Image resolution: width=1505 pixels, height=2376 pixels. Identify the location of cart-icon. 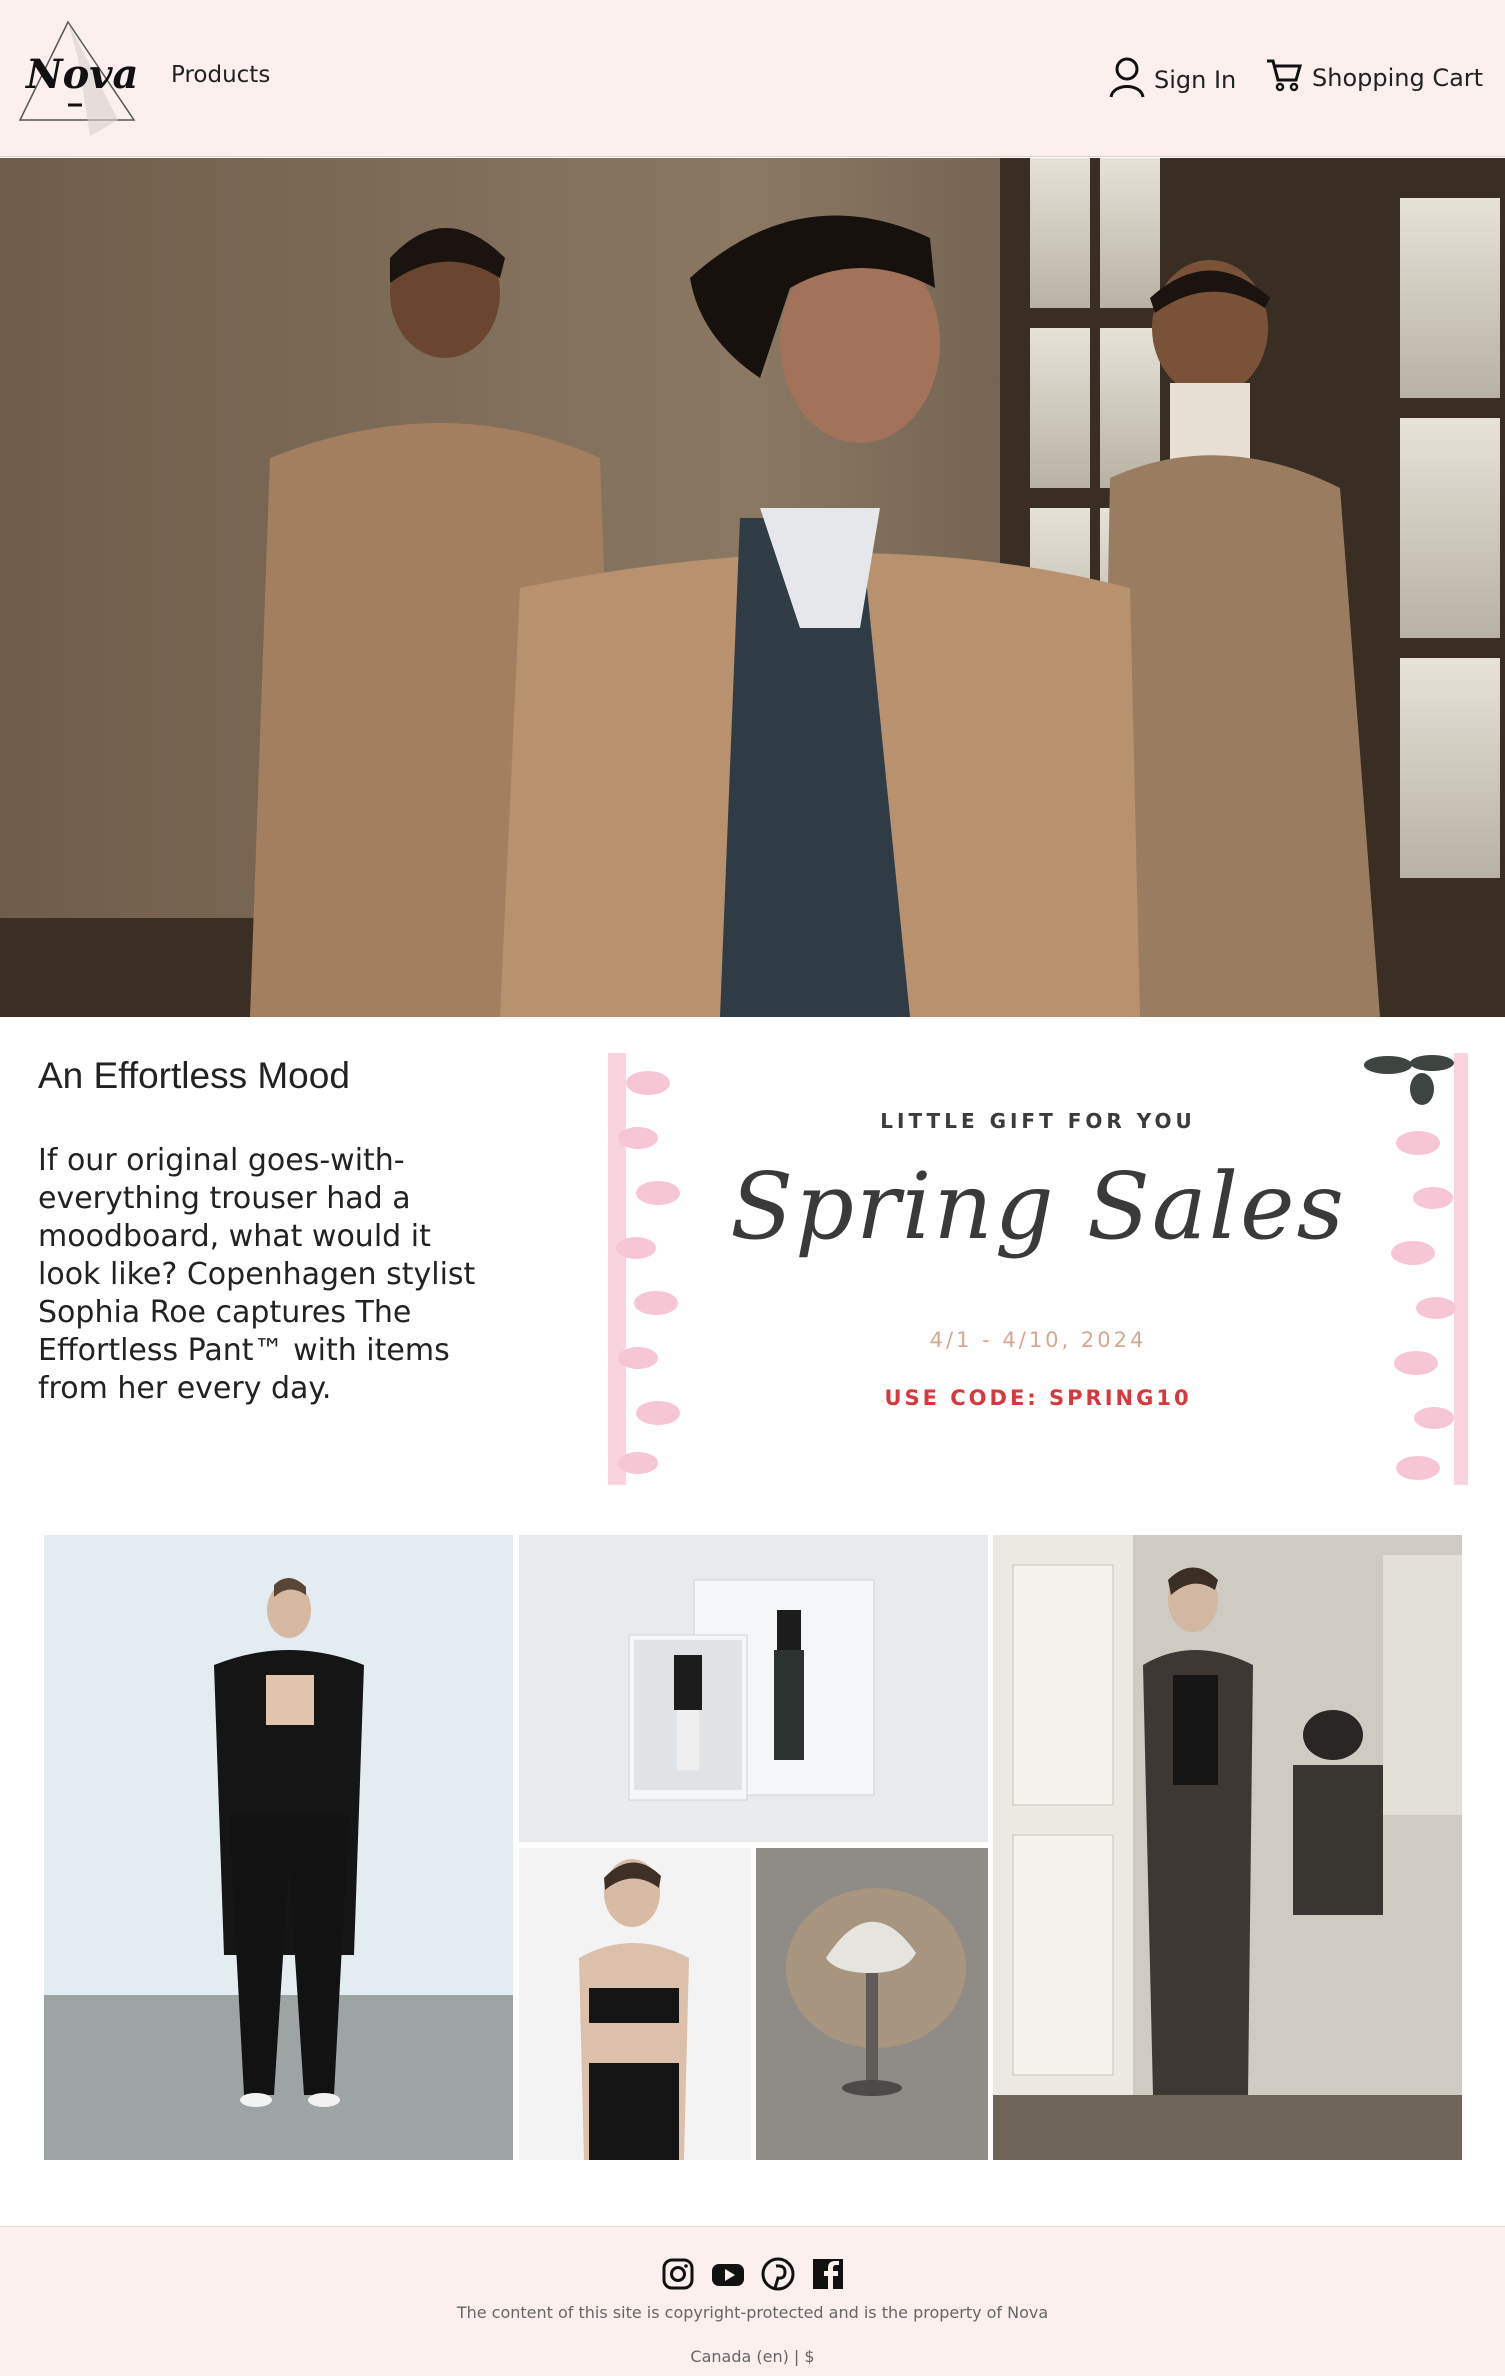
(1284, 78).